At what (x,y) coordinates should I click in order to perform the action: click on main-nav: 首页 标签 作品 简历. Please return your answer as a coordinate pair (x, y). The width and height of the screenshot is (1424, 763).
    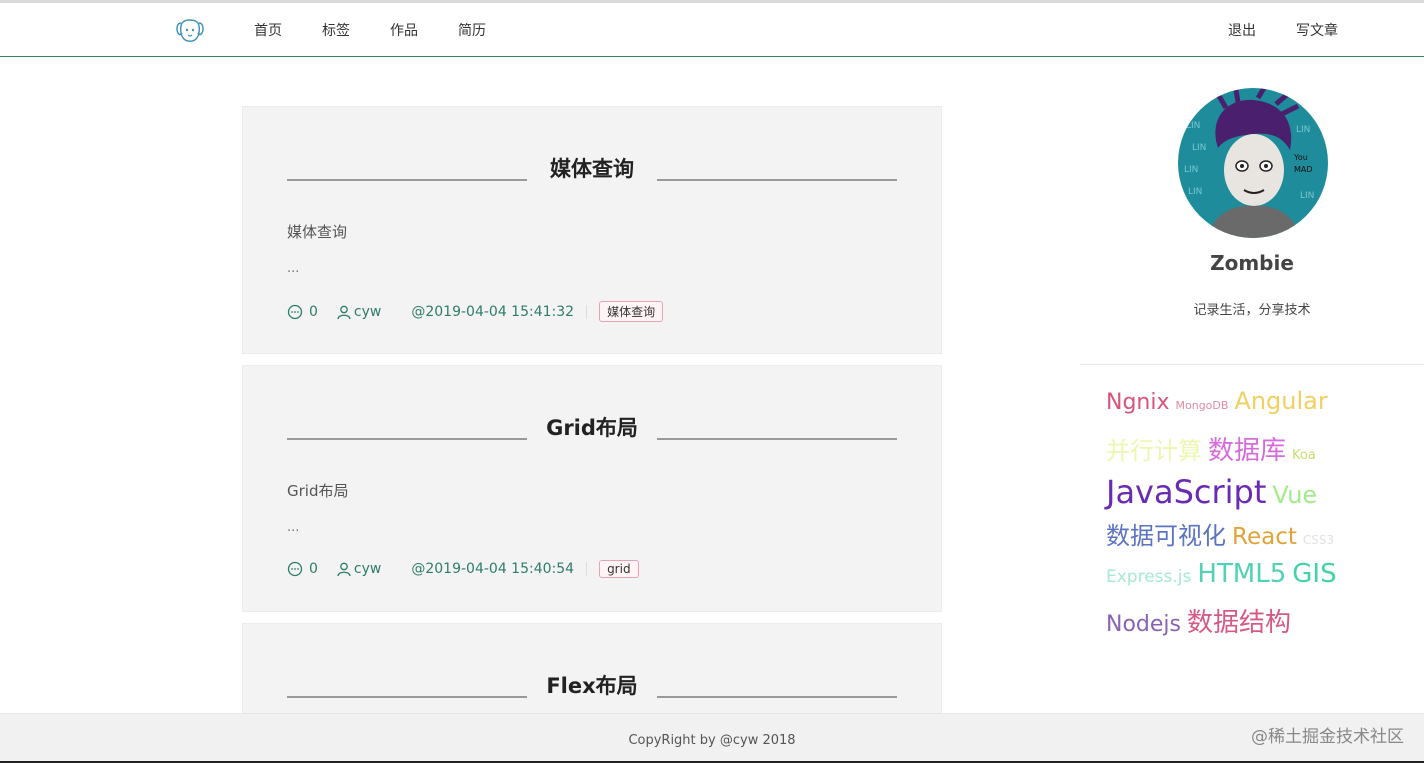
    Looking at the image, I should click on (390, 30).